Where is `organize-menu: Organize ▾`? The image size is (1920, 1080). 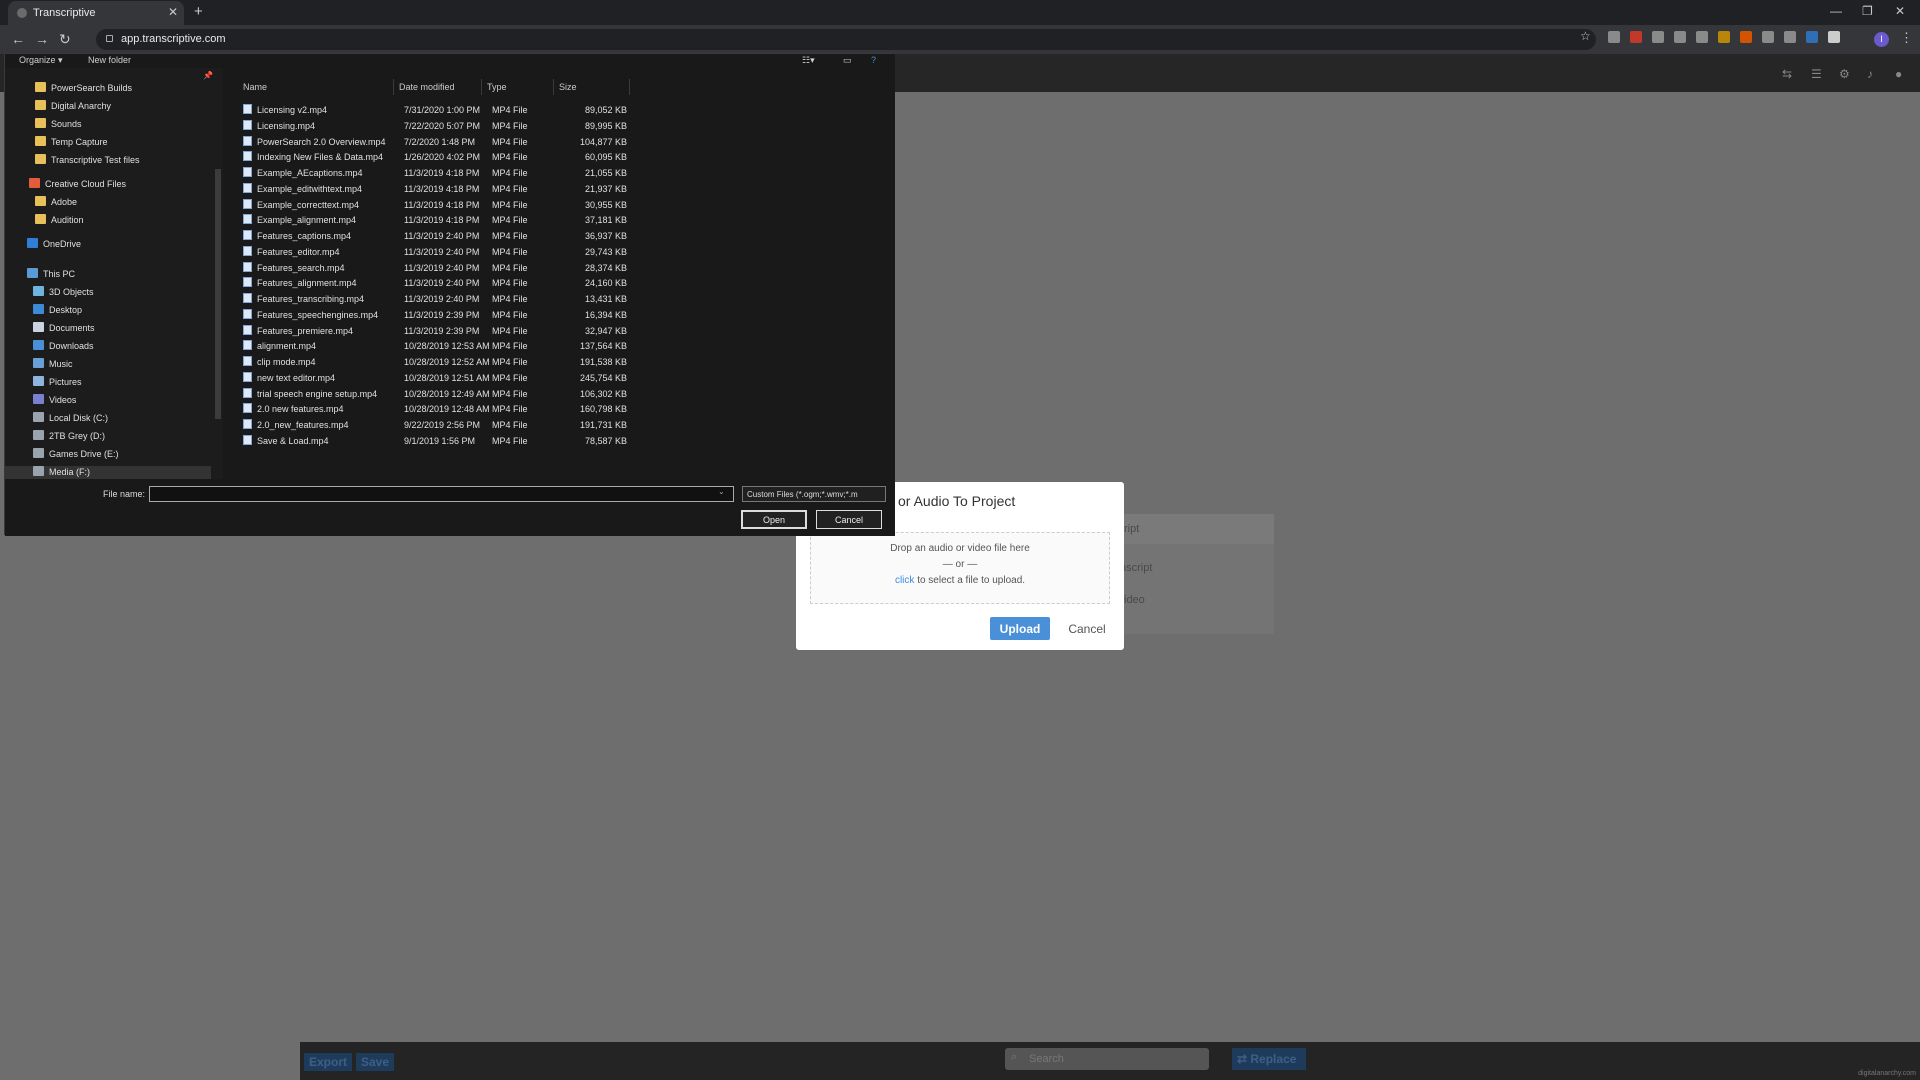
organize-menu: Organize ▾ is located at coordinates (41, 60).